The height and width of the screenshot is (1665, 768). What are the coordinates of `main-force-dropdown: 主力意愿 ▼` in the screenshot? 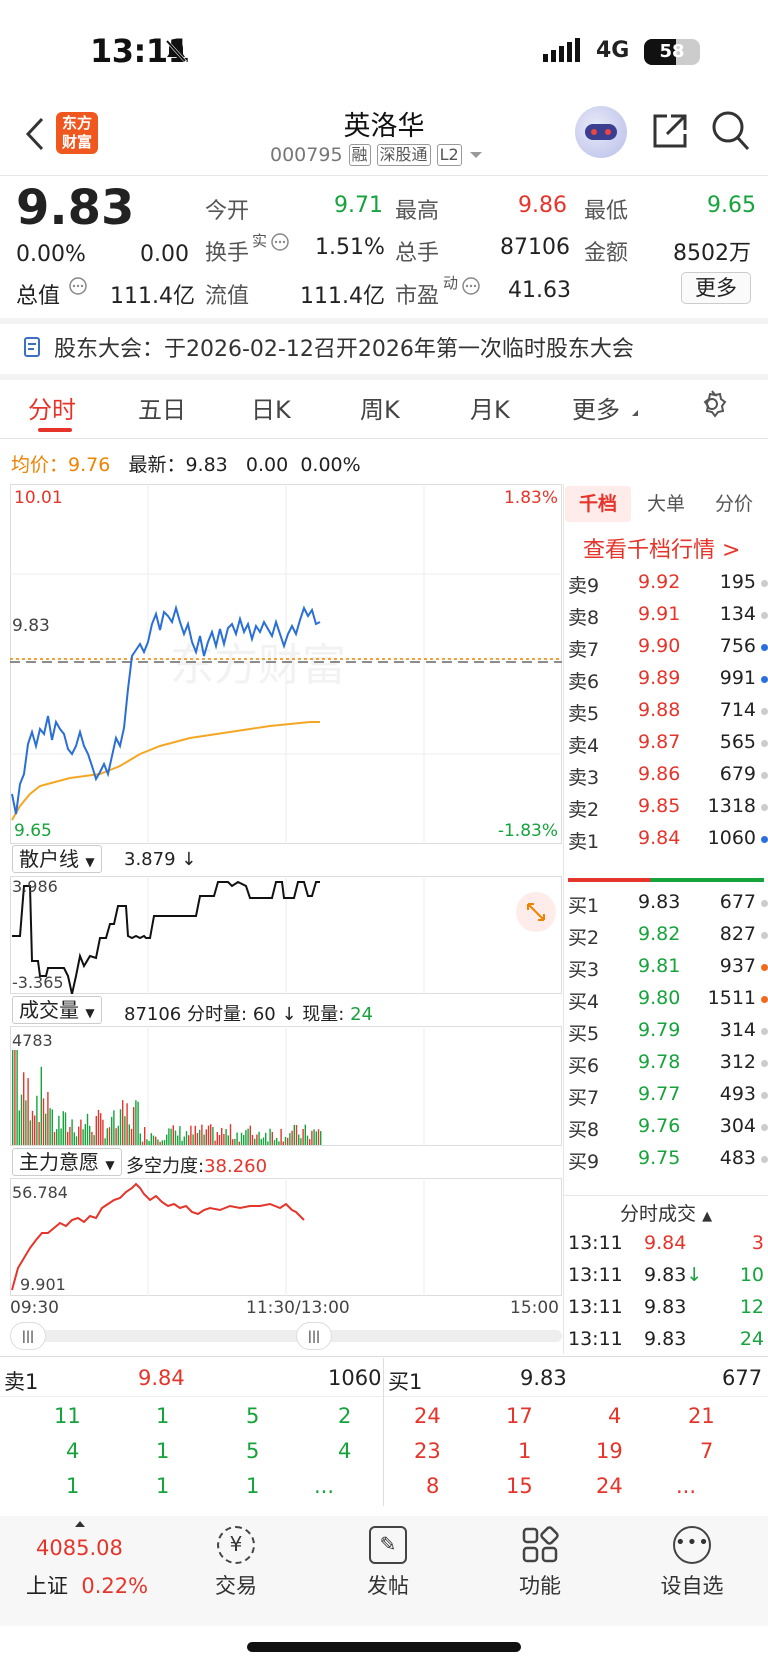 It's located at (67, 1162).